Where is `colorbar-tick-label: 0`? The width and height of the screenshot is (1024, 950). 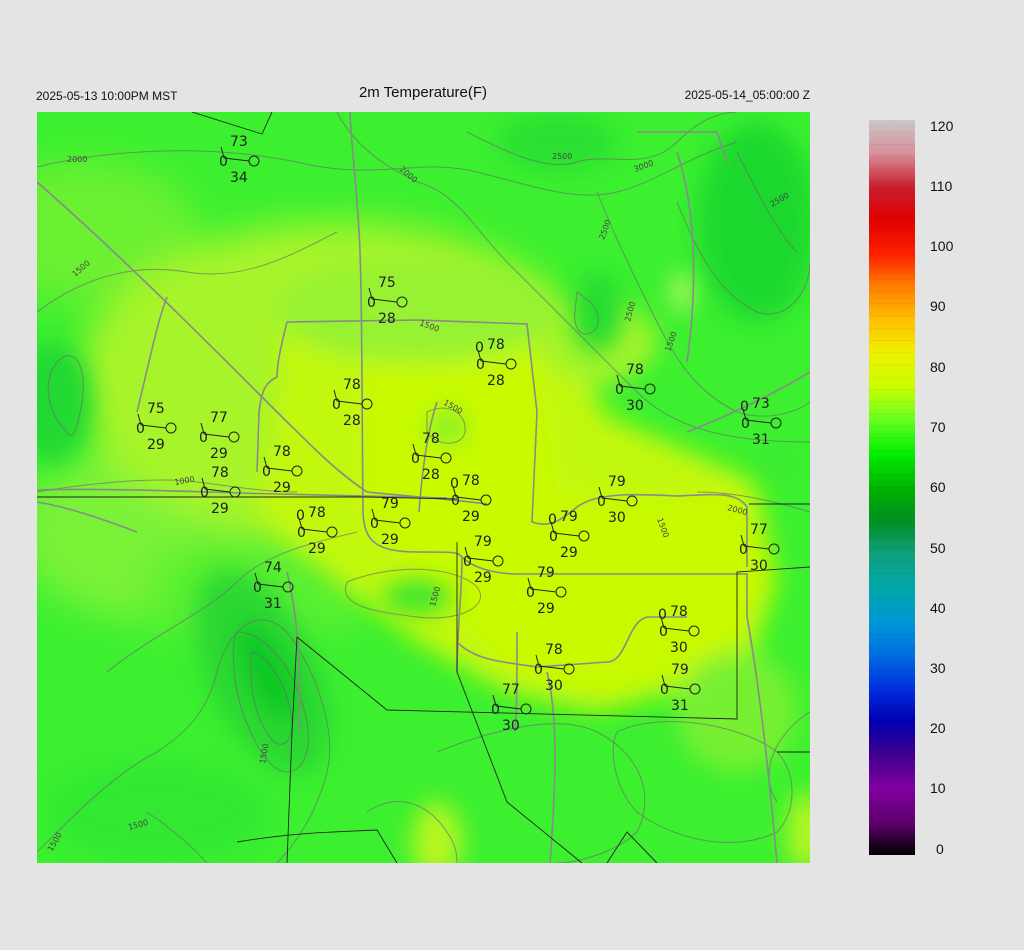 colorbar-tick-label: 0 is located at coordinates (940, 849).